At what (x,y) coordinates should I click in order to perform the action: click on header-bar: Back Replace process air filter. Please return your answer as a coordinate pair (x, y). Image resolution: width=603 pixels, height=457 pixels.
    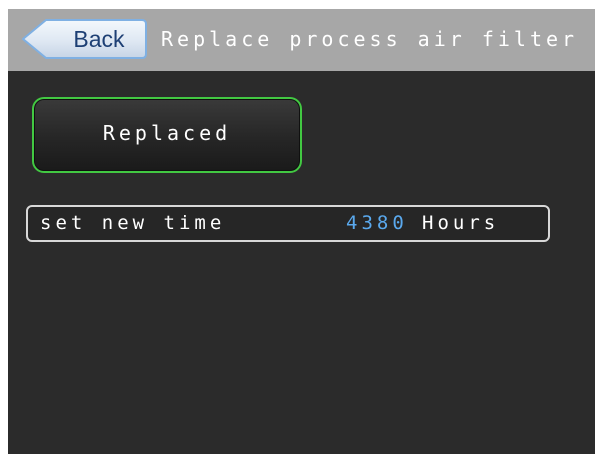
    Looking at the image, I should click on (301, 40).